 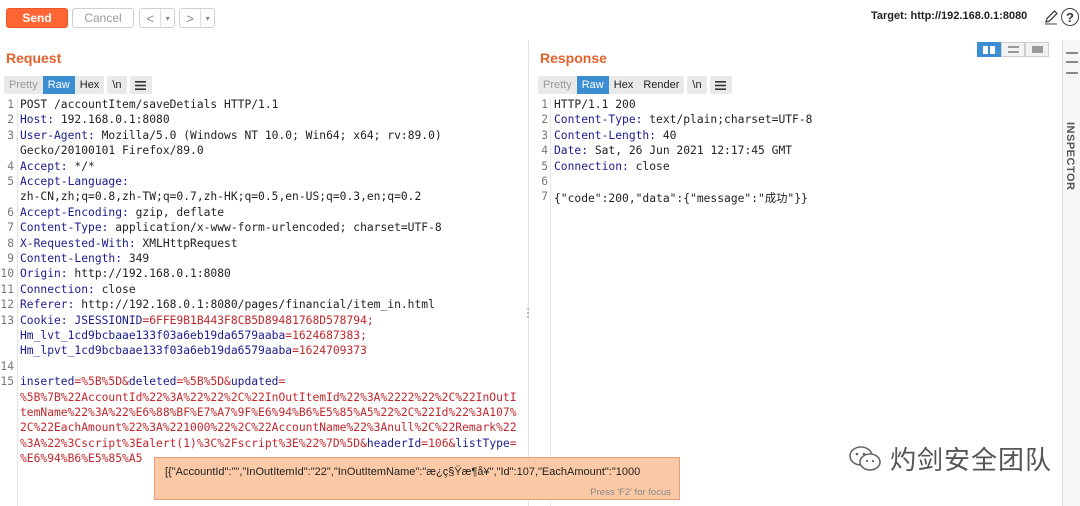 I want to click on layout-toggle-group, so click(x=1013, y=49).